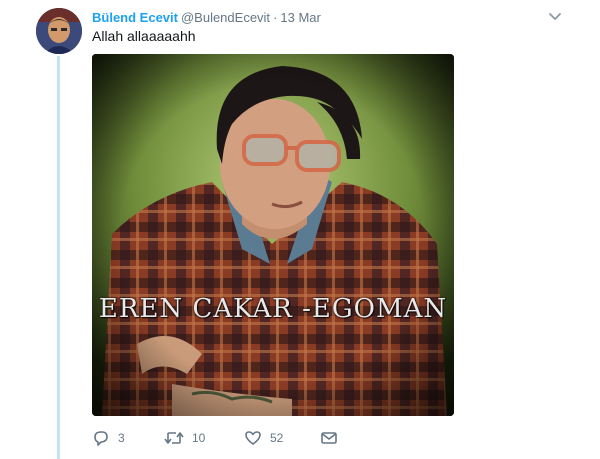 Image resolution: width=600 pixels, height=459 pixels. I want to click on retweet-icon, so click(174, 438).